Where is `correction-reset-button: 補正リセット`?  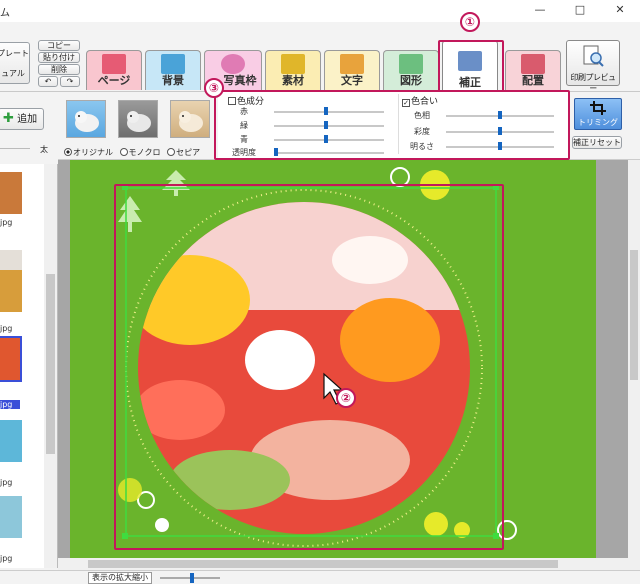 correction-reset-button: 補正リセット is located at coordinates (597, 142).